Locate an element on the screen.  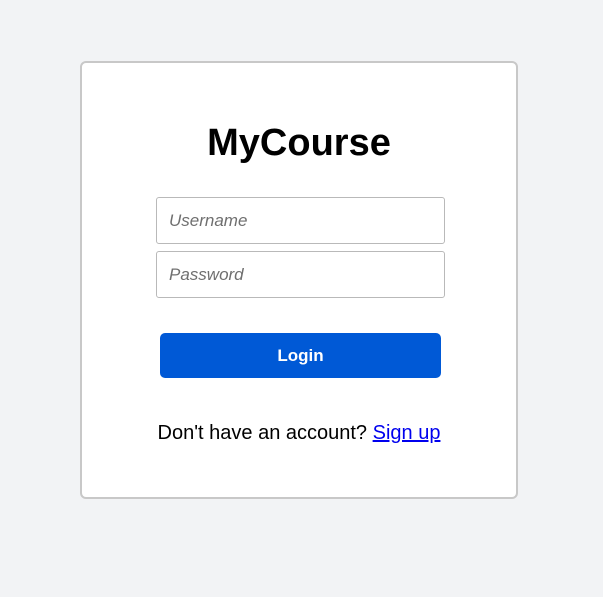
signup-link: Sign up is located at coordinates (407, 433).